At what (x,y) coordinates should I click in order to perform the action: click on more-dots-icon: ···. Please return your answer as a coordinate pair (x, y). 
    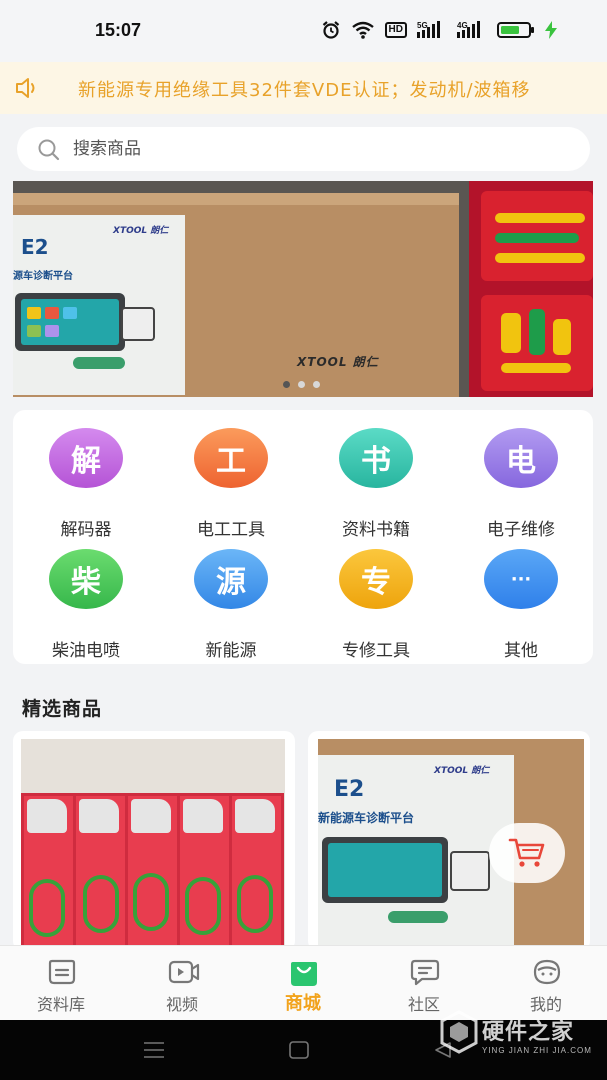
    Looking at the image, I should click on (521, 579).